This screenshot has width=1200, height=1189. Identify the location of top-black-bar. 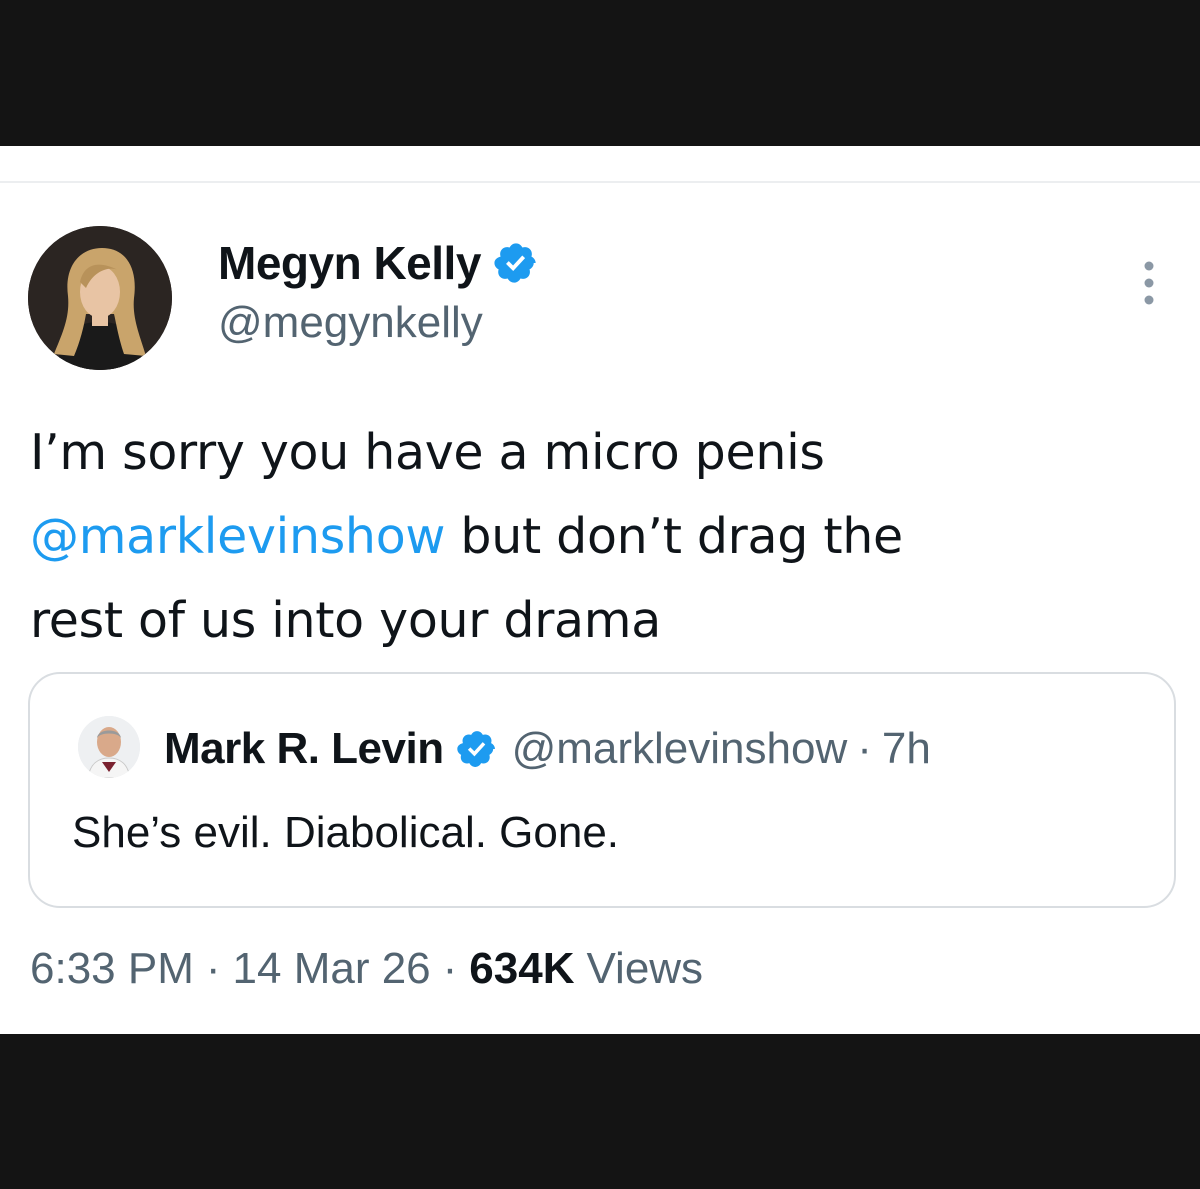
(600, 73).